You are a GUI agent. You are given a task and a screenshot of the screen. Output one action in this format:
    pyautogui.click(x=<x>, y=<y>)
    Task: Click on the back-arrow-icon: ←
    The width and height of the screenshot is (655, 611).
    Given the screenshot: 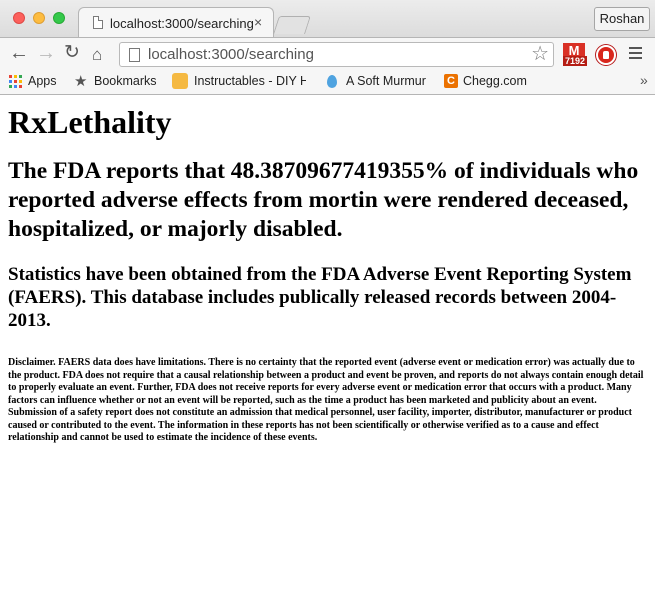 What is the action you would take?
    pyautogui.click(x=19, y=53)
    